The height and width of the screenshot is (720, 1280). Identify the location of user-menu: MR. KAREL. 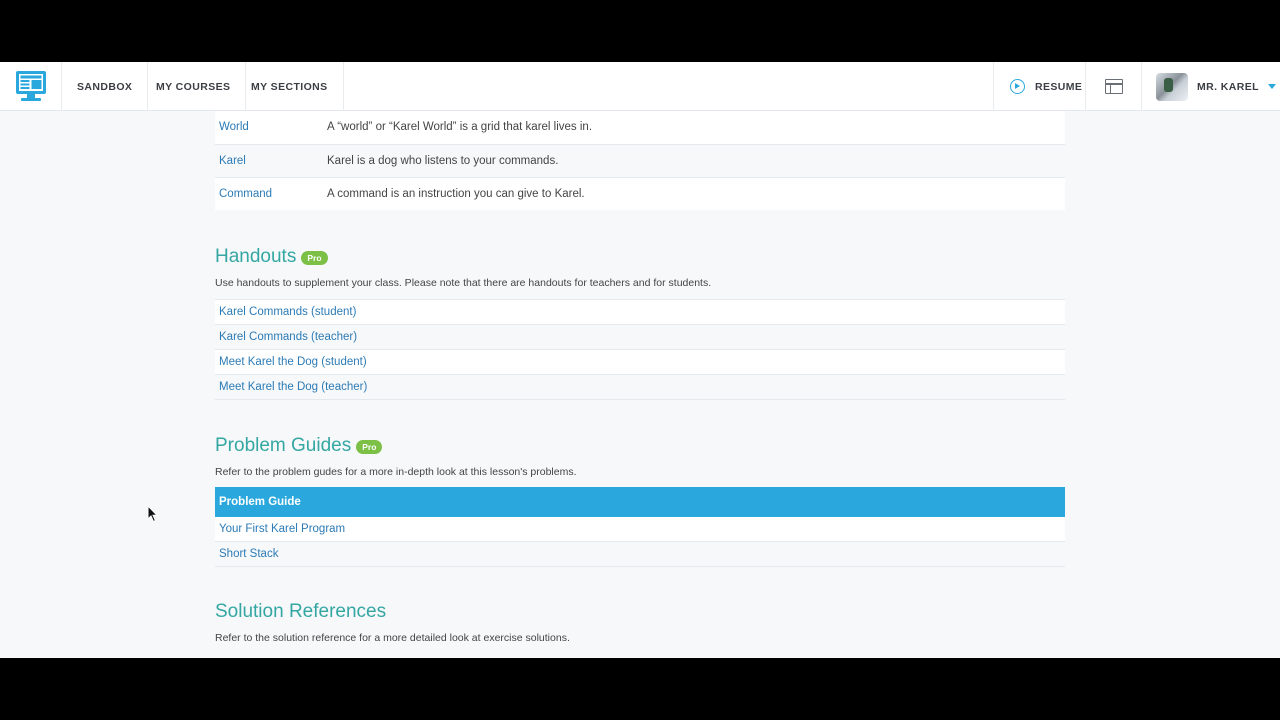
(1210, 86).